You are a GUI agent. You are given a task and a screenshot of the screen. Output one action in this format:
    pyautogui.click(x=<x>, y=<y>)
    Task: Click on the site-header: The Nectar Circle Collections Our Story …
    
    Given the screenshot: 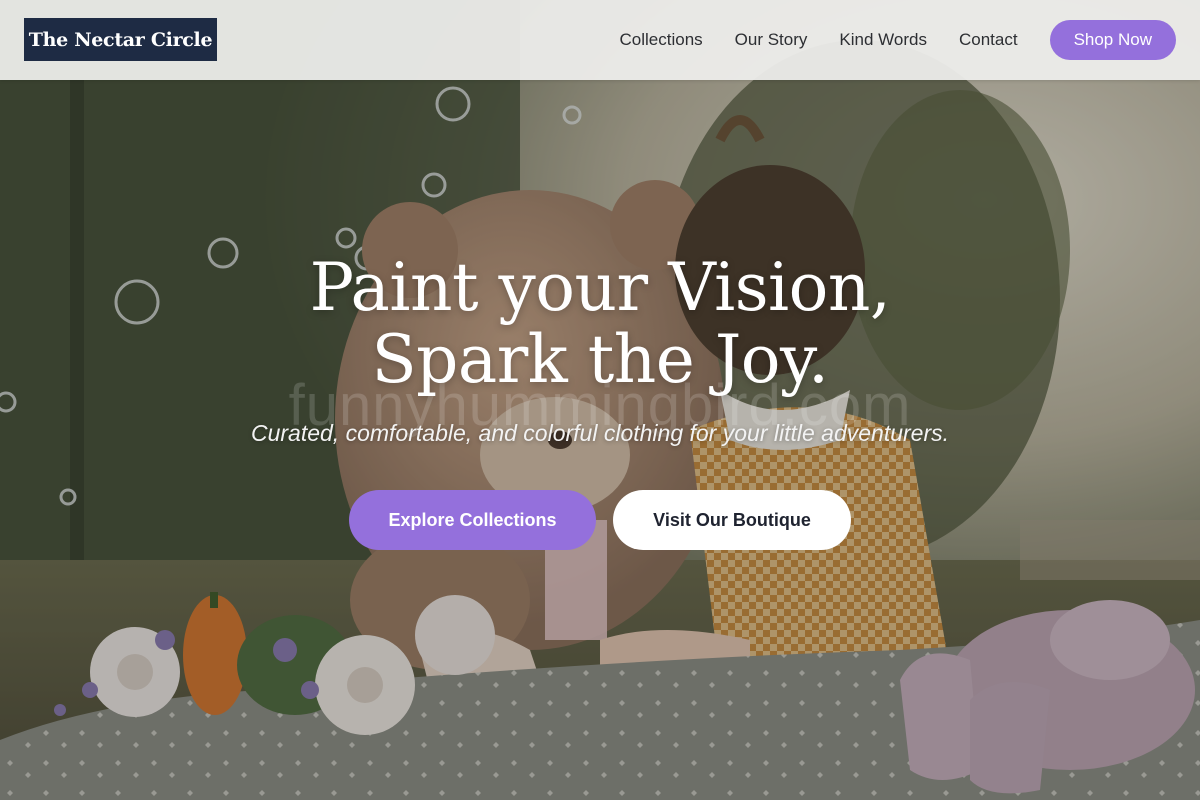 What is the action you would take?
    pyautogui.click(x=600, y=40)
    